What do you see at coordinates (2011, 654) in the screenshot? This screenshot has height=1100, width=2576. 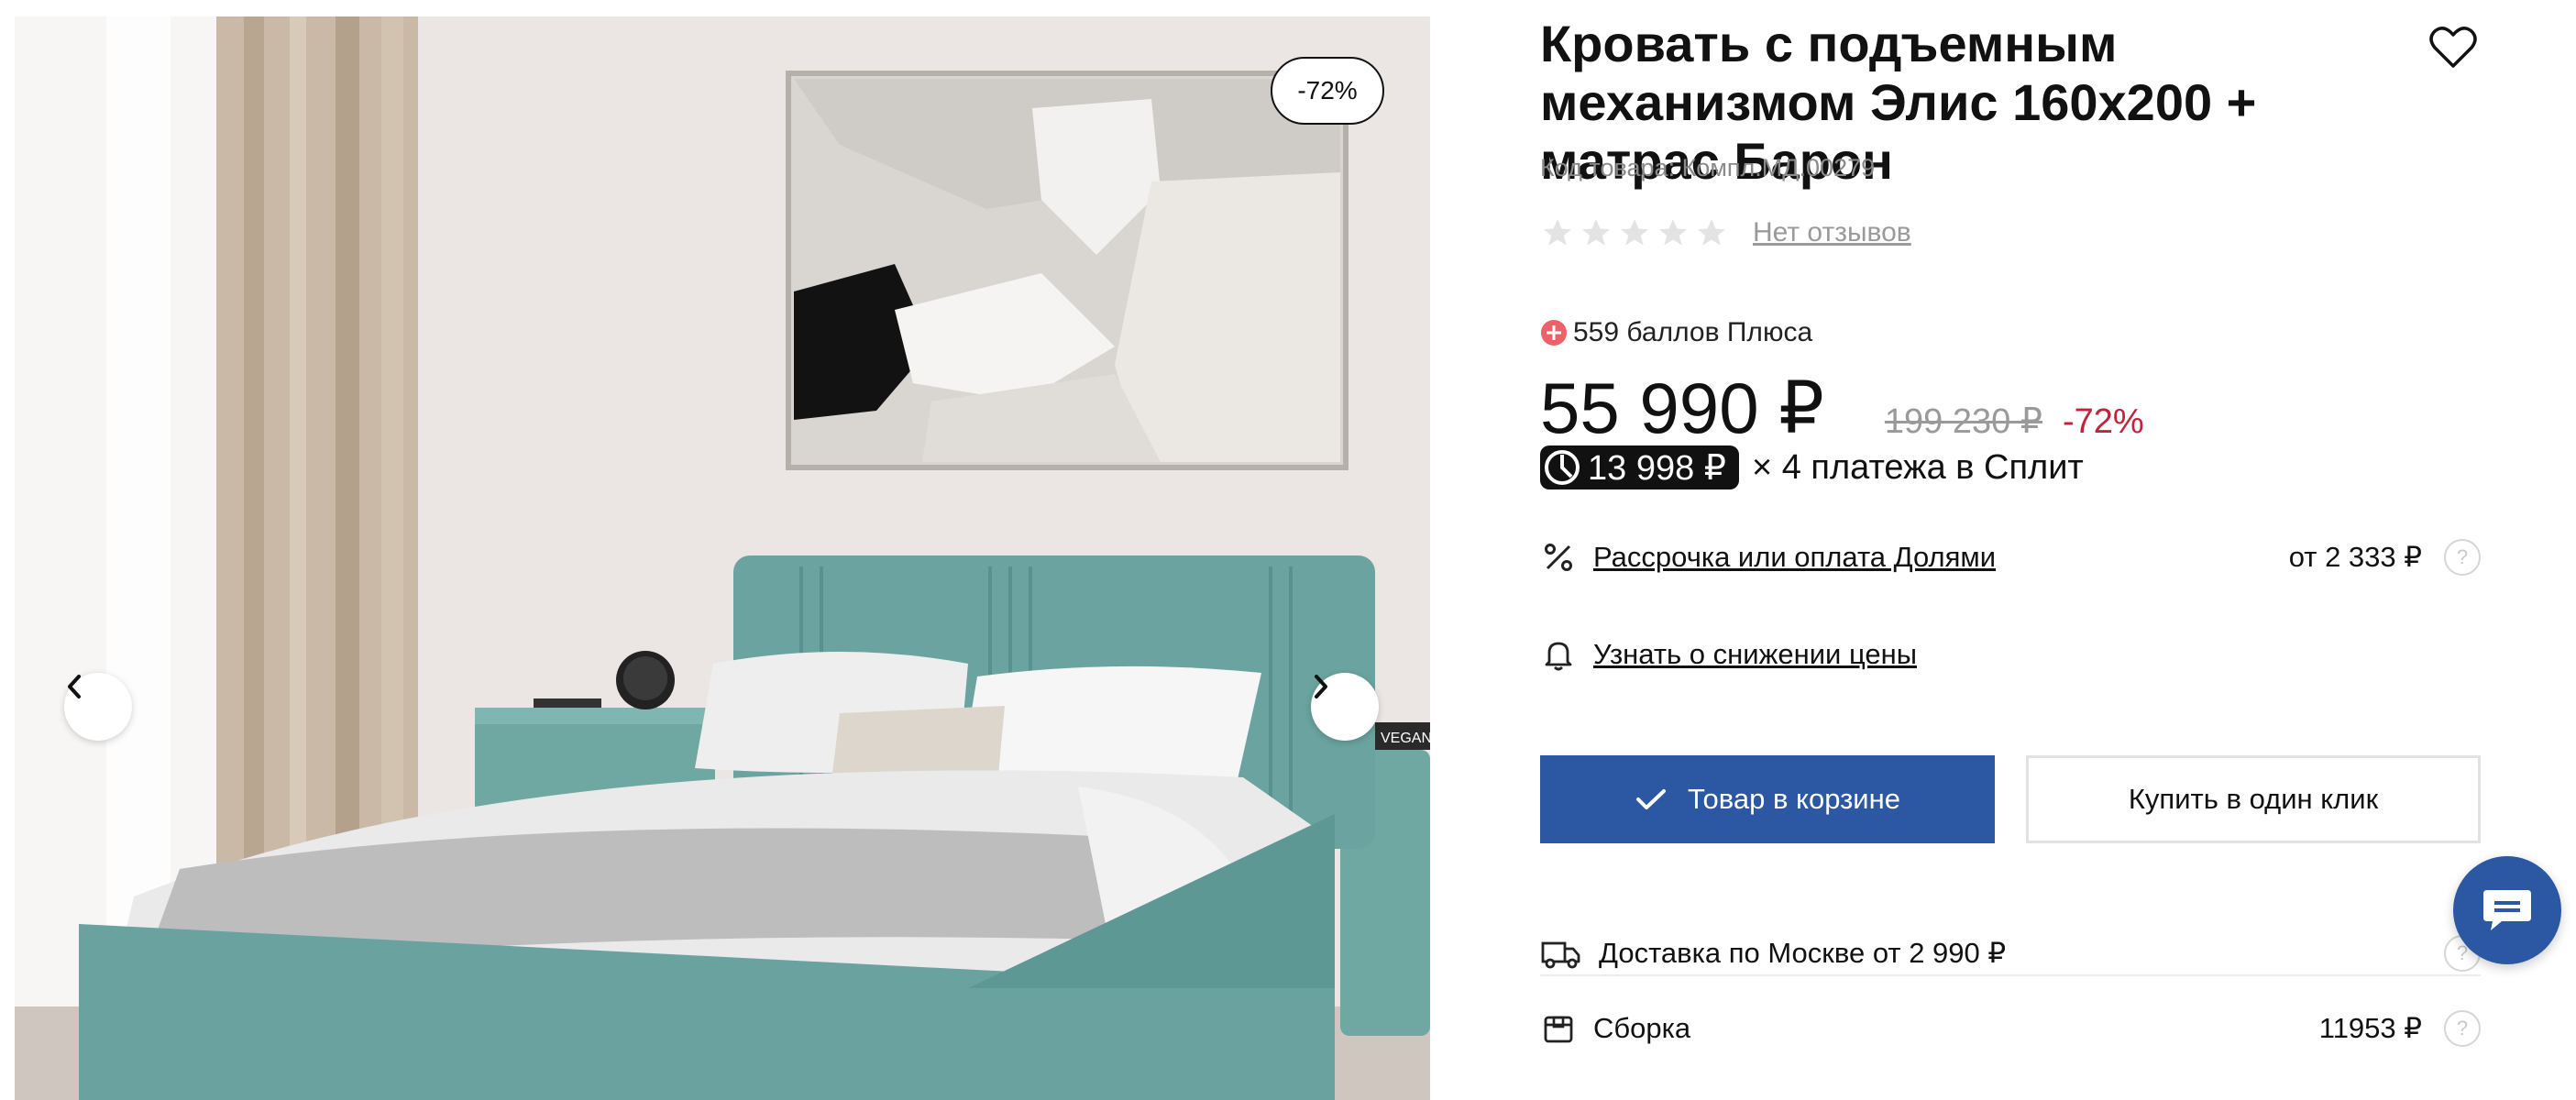 I see `price-alert-row: Узнать о снижении цены` at bounding box center [2011, 654].